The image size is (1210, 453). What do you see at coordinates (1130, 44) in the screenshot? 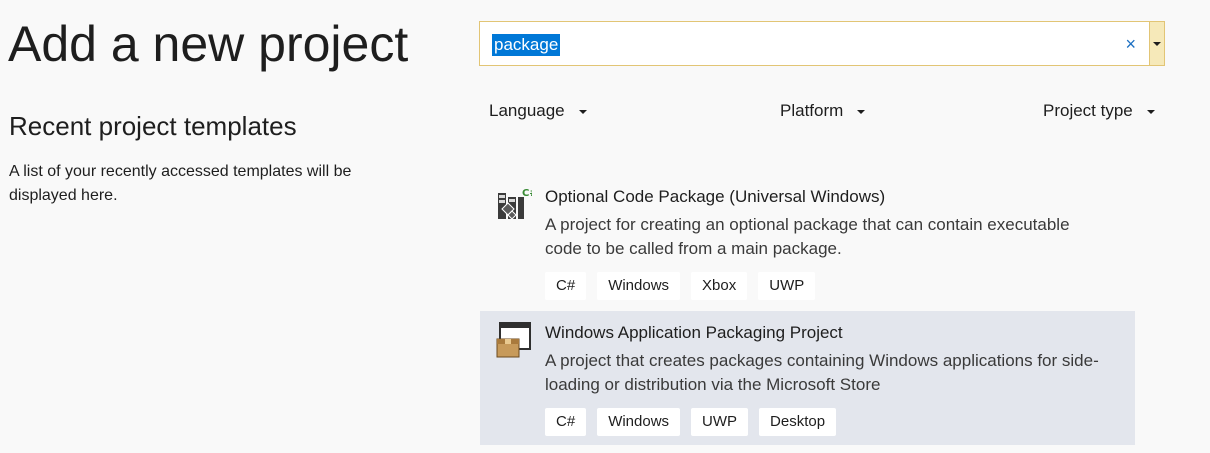
I see `clear-search-icon: ×` at bounding box center [1130, 44].